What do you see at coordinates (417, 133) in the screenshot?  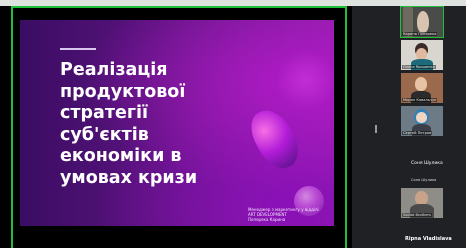 I see `participant-name: Сергей Петров` at bounding box center [417, 133].